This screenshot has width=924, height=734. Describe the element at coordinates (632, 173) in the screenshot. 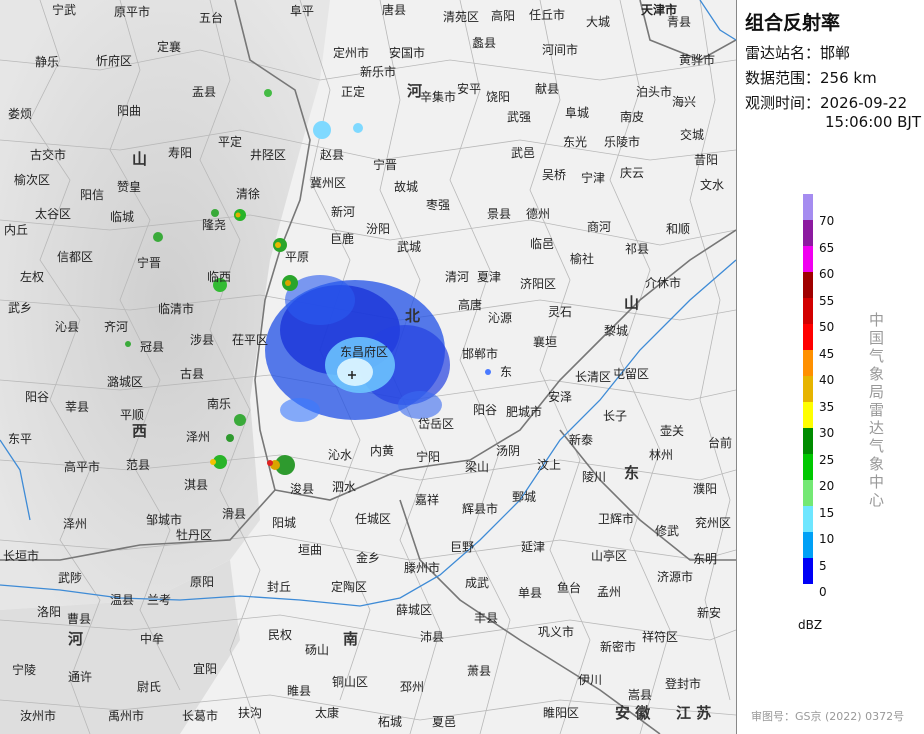

I see `place-label: 庆云` at that location.